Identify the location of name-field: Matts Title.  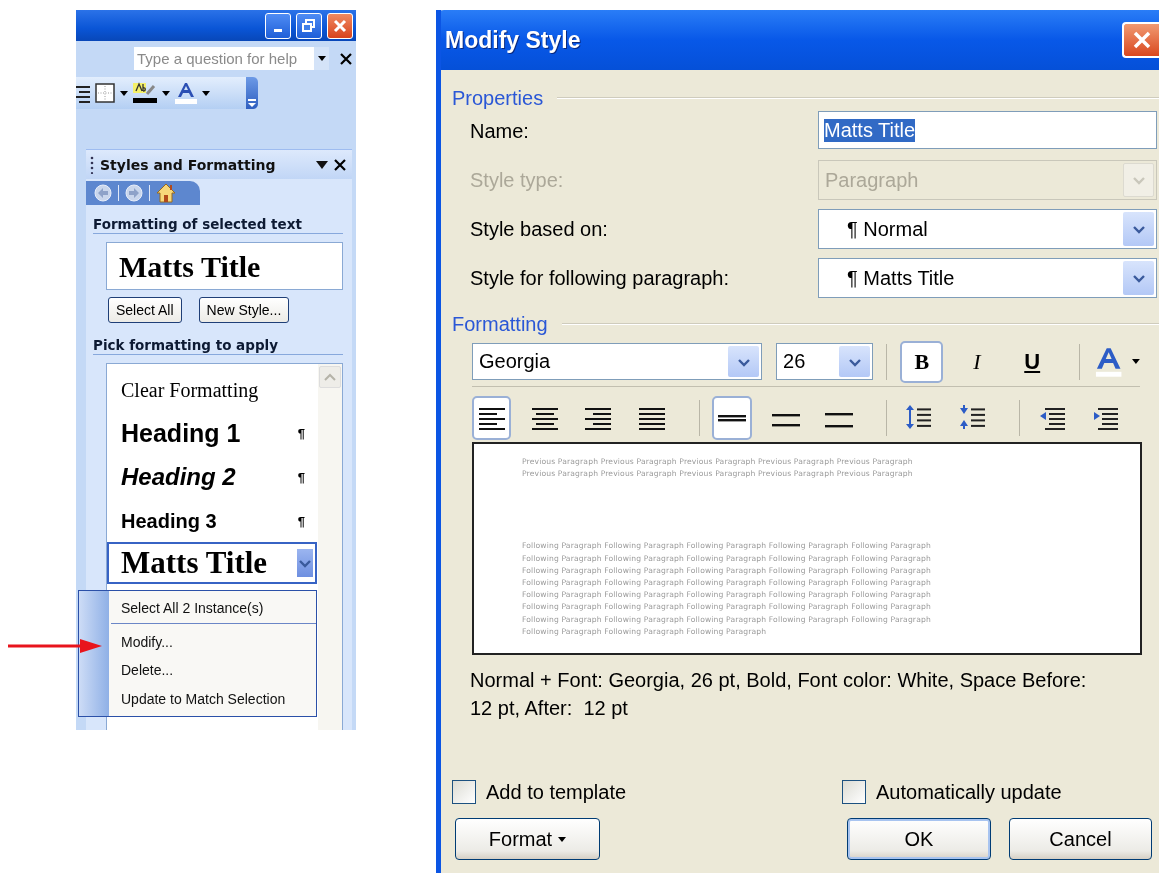
(987, 130).